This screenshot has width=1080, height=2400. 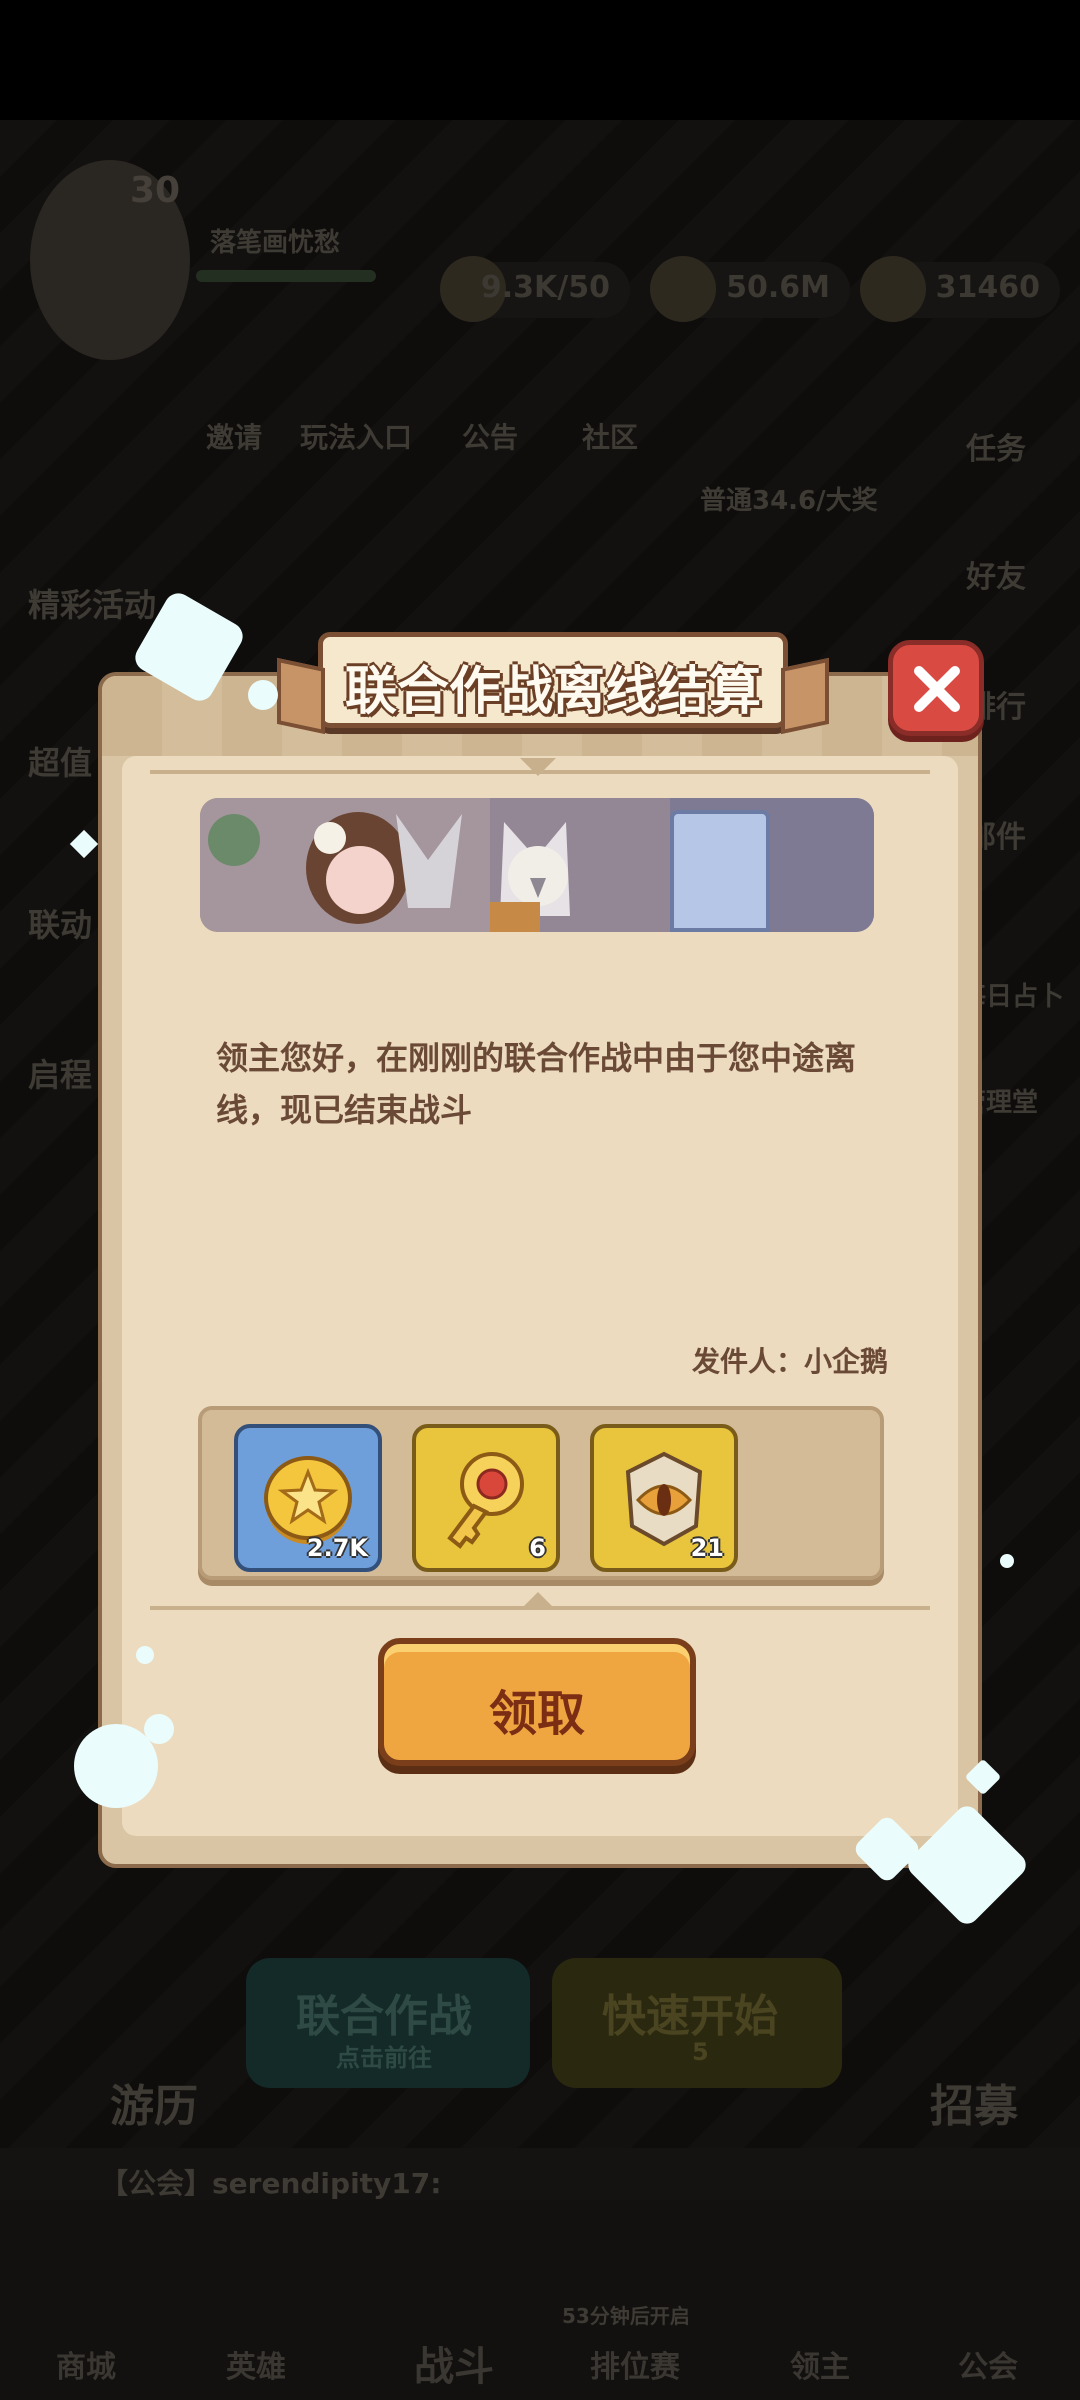 I want to click on player-xp-bar, so click(x=286, y=276).